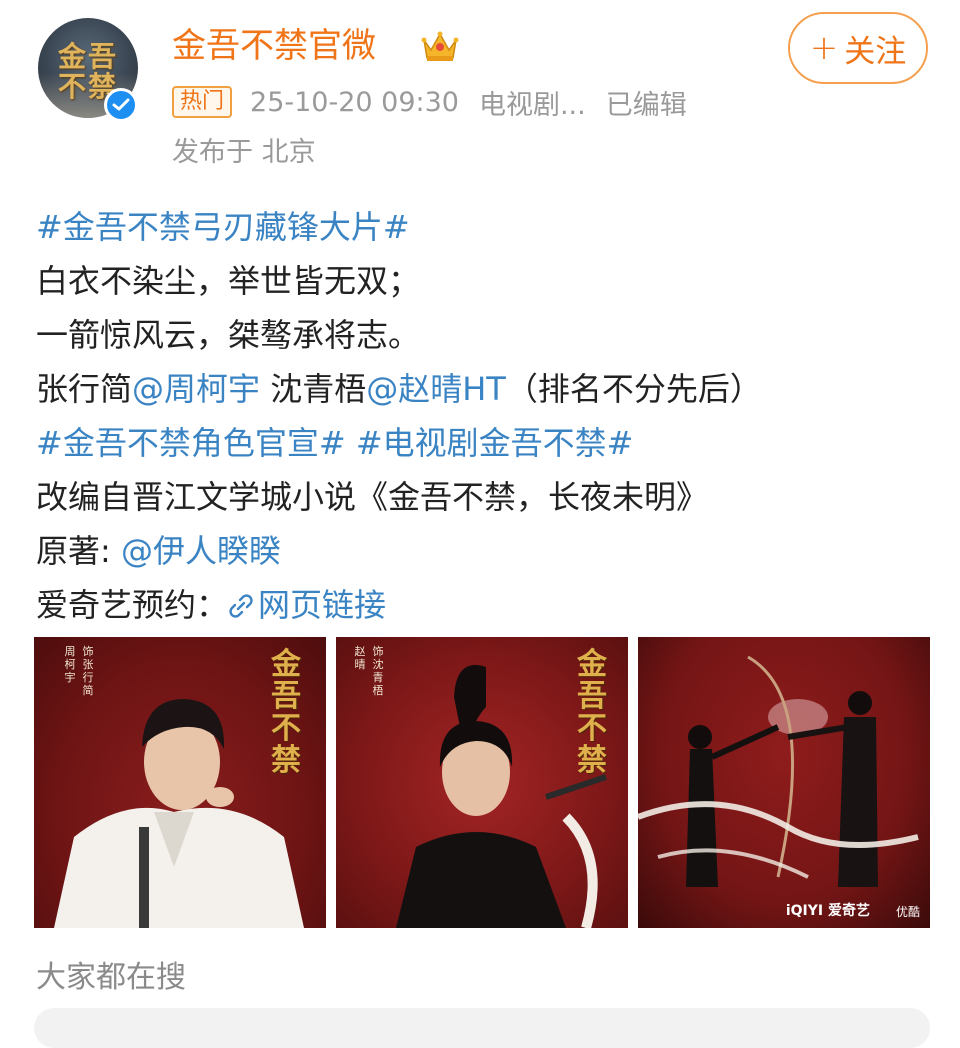 The image size is (960, 1048). I want to click on youku-logo: 优酷, so click(907, 912).